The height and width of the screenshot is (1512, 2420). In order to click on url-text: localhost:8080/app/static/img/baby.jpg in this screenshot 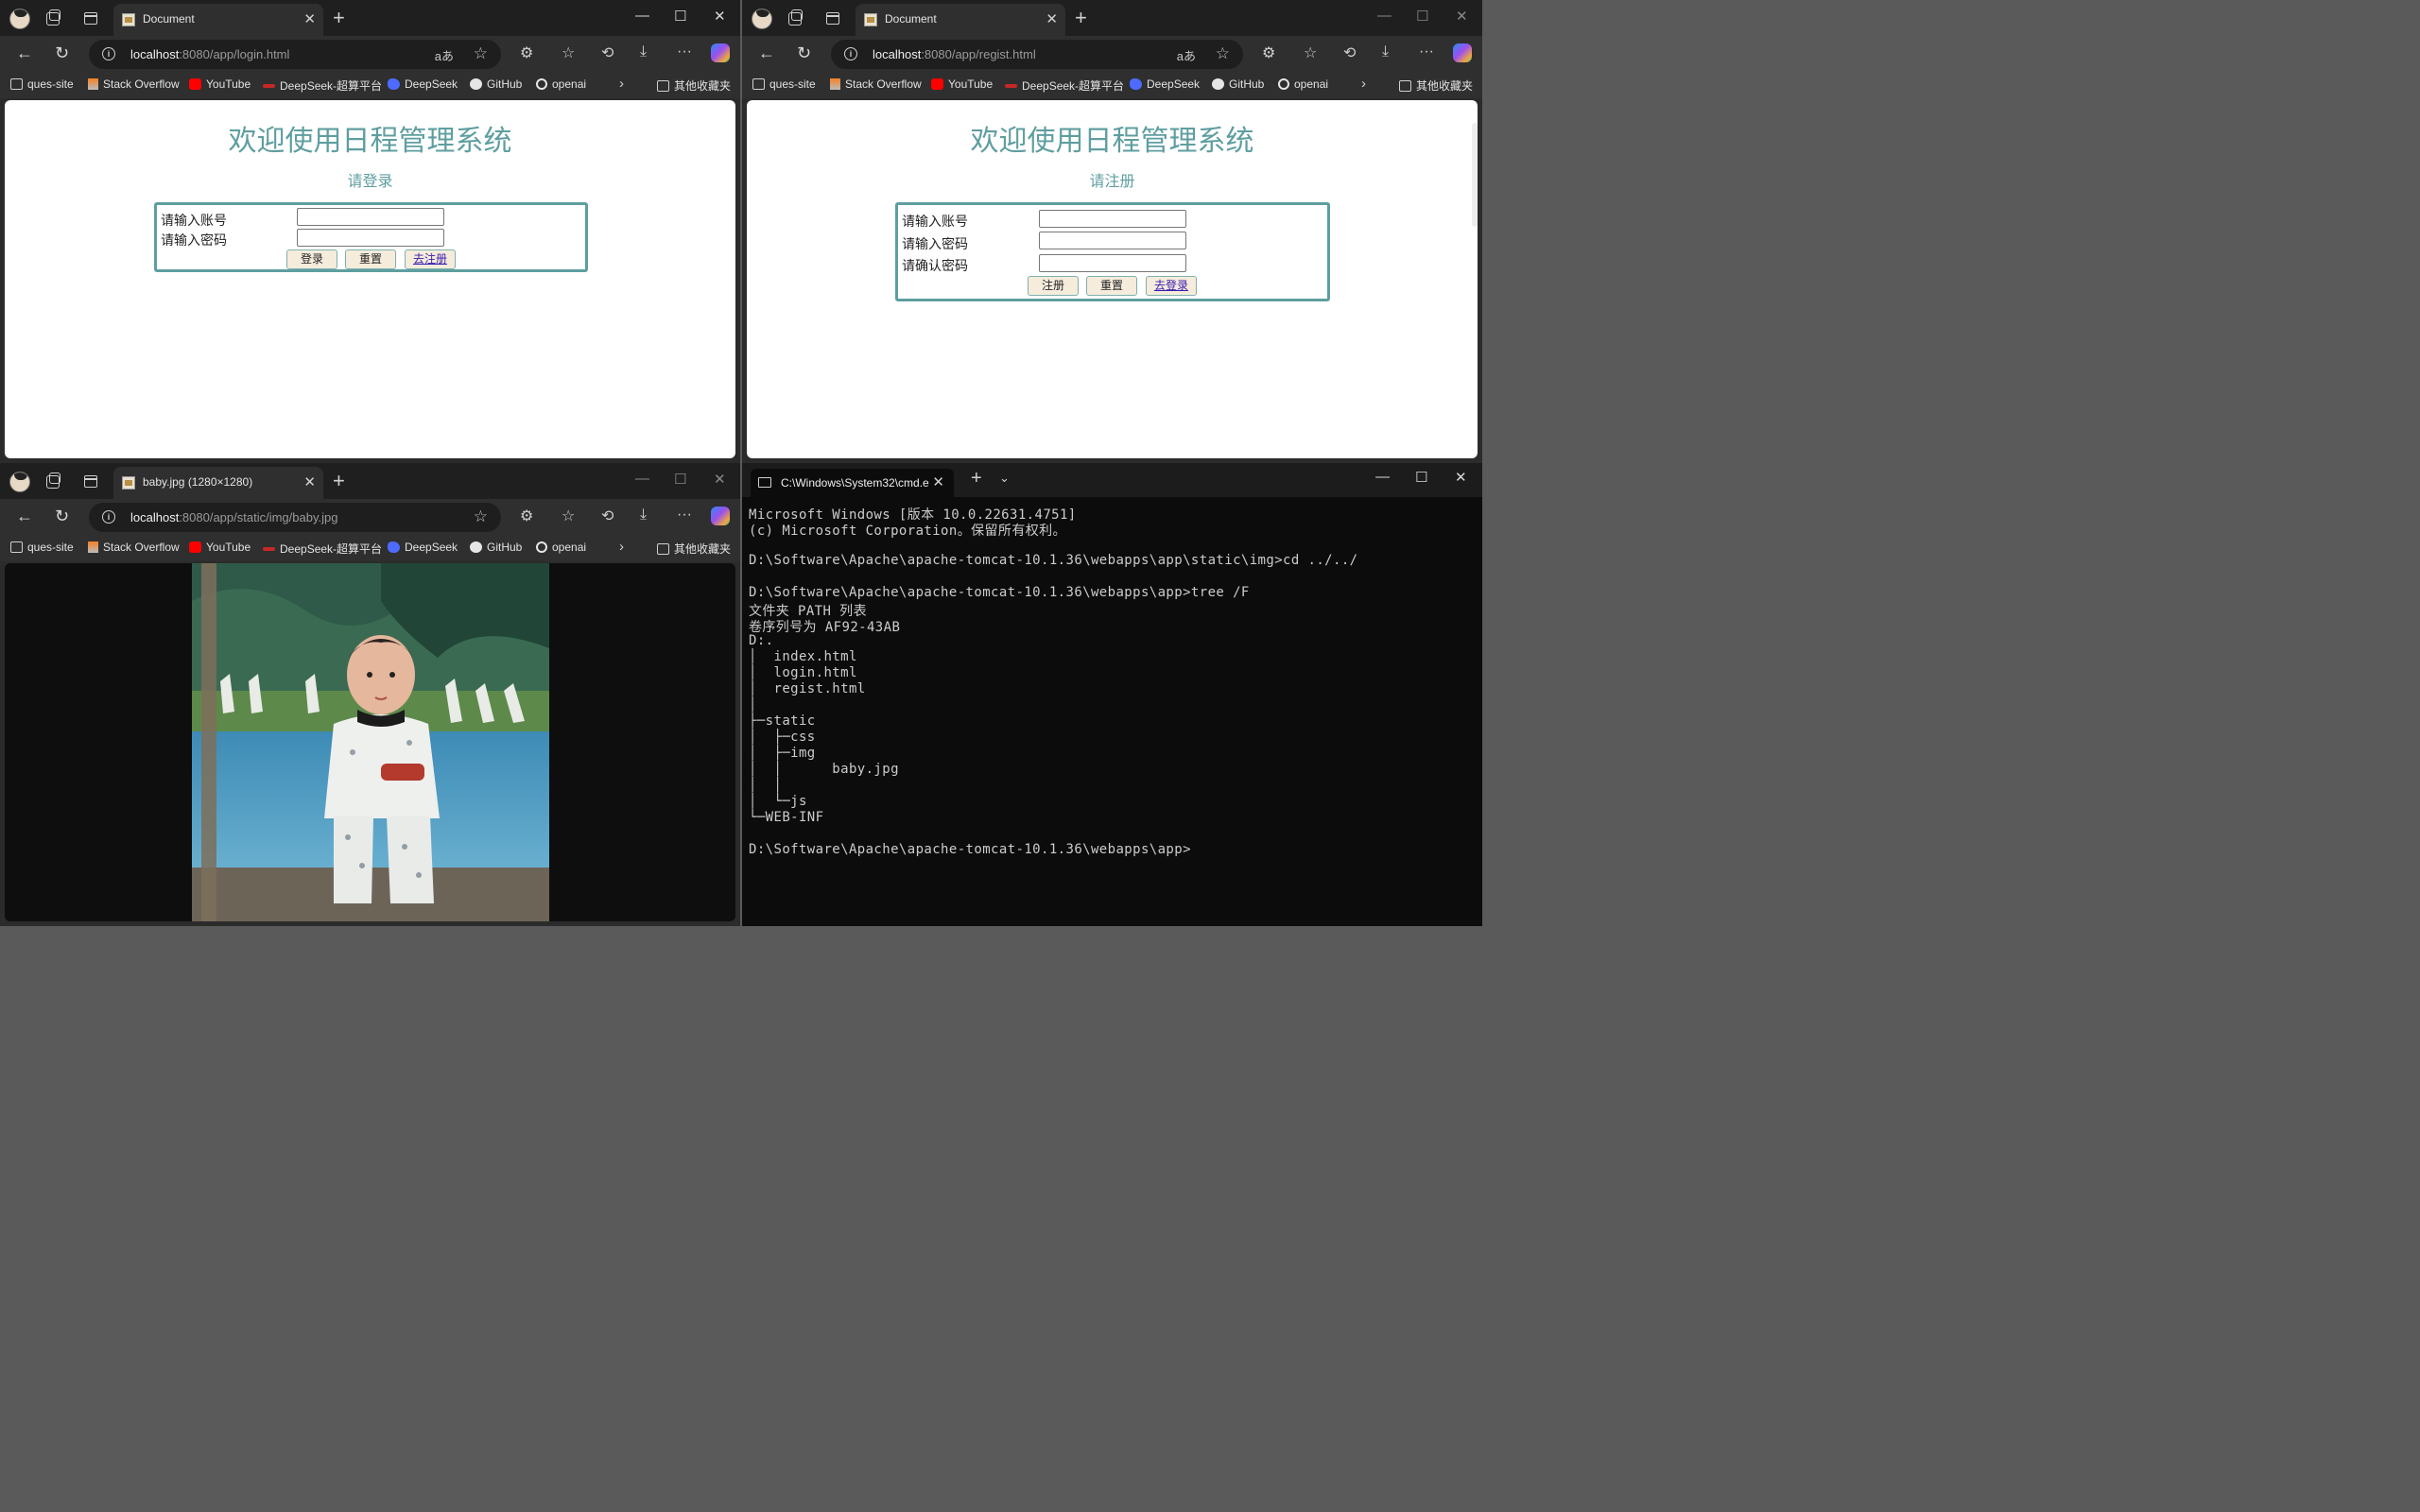, I will do `click(234, 517)`.